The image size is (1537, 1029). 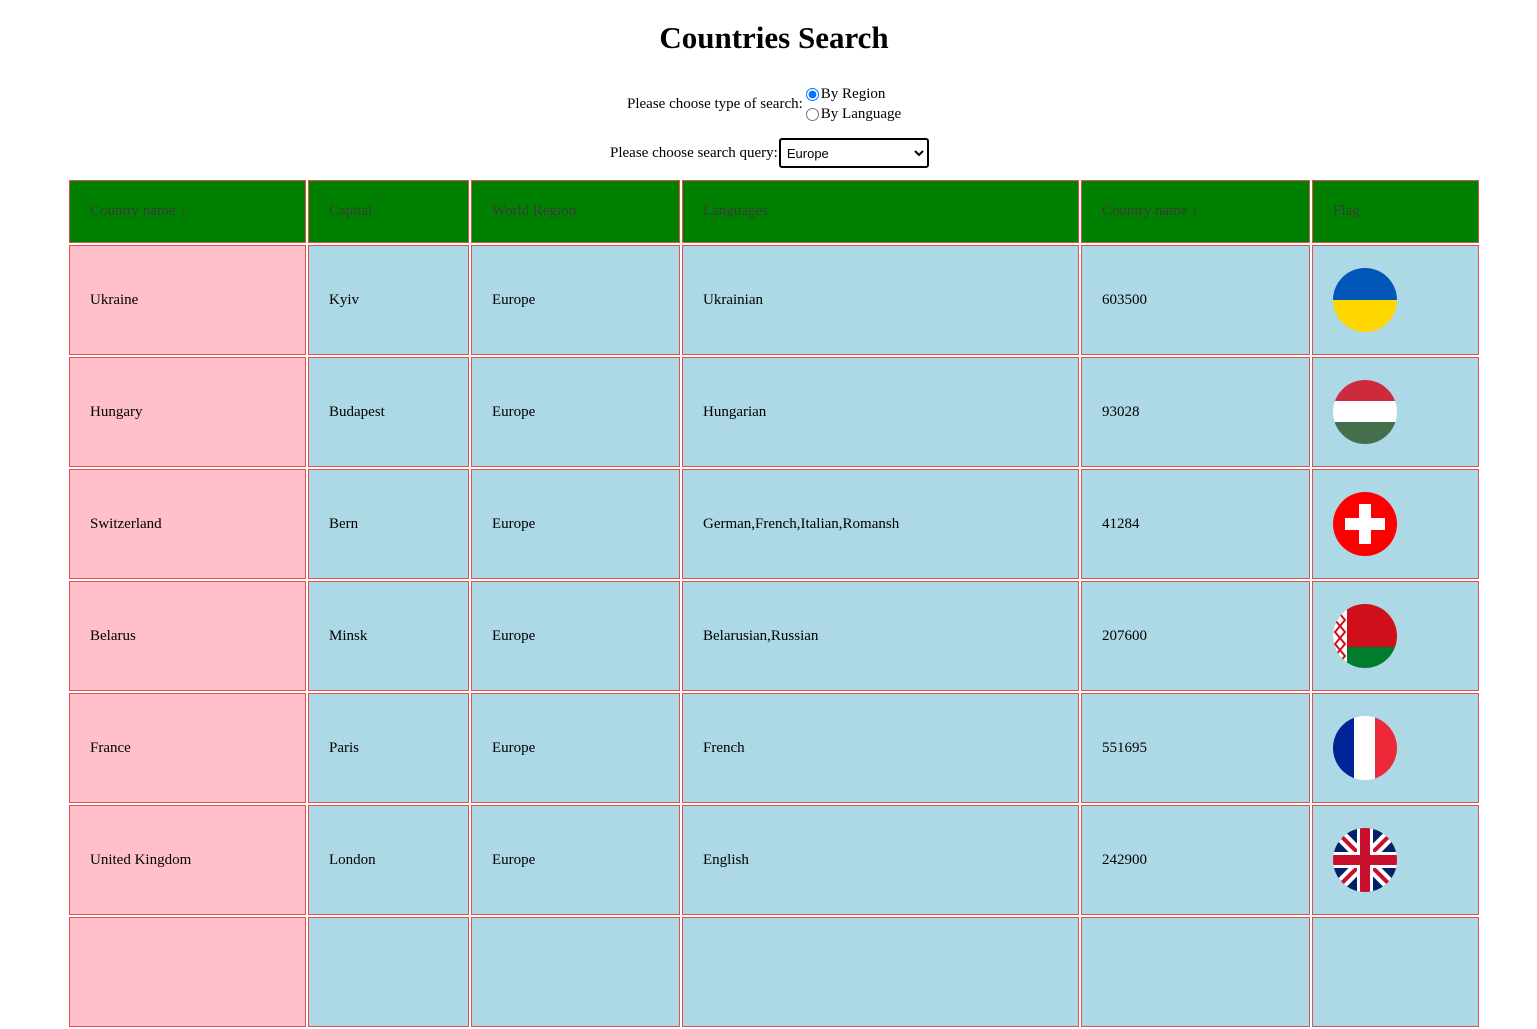 What do you see at coordinates (187, 972) in the screenshot?
I see `cell-country-name` at bounding box center [187, 972].